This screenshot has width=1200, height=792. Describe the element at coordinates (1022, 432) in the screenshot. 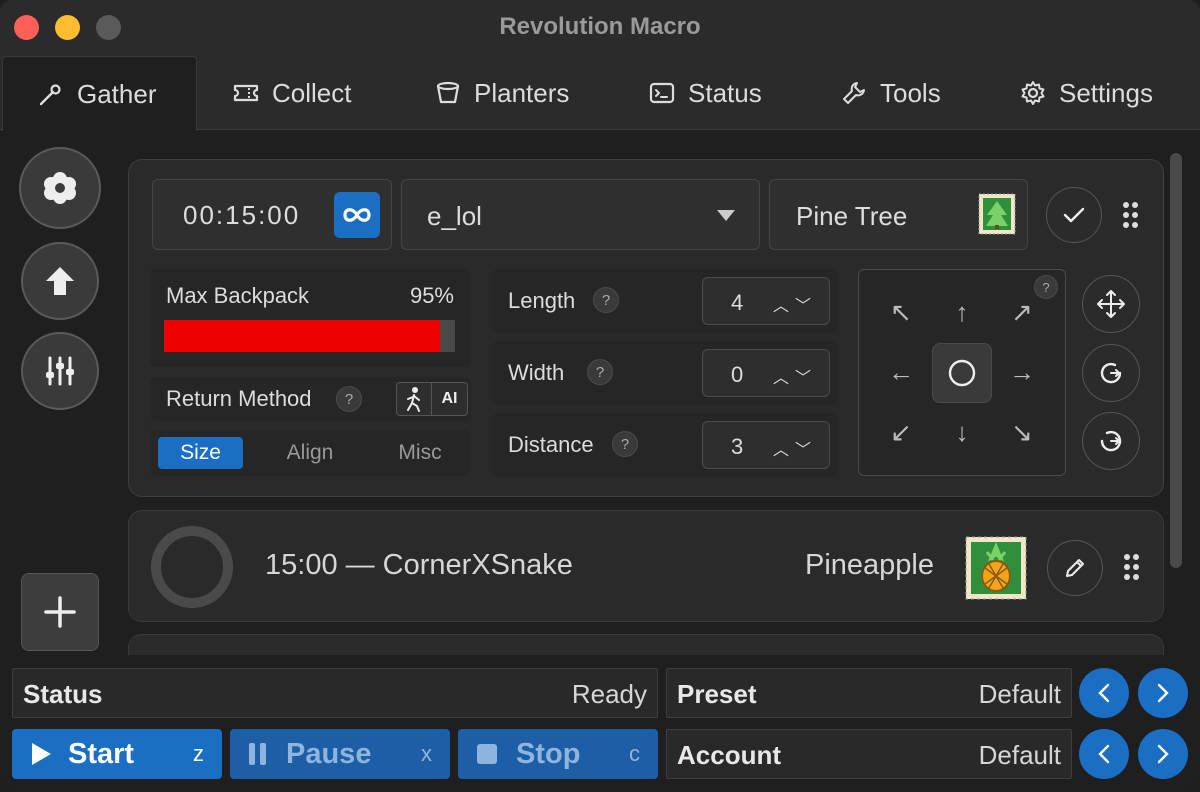

I see `arrow-down-right-icon: ↘` at that location.